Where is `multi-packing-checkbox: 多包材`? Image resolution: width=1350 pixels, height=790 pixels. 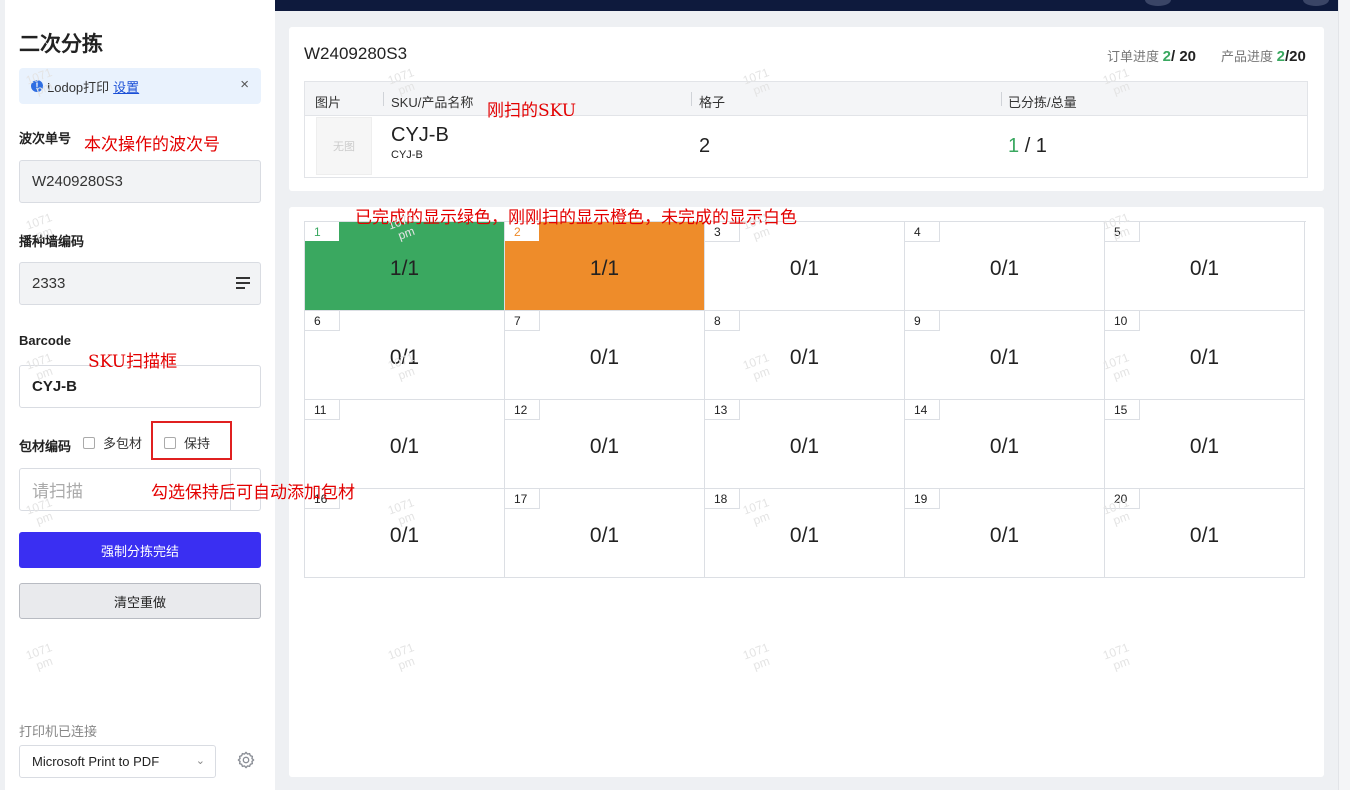 multi-packing-checkbox: 多包材 is located at coordinates (112, 442).